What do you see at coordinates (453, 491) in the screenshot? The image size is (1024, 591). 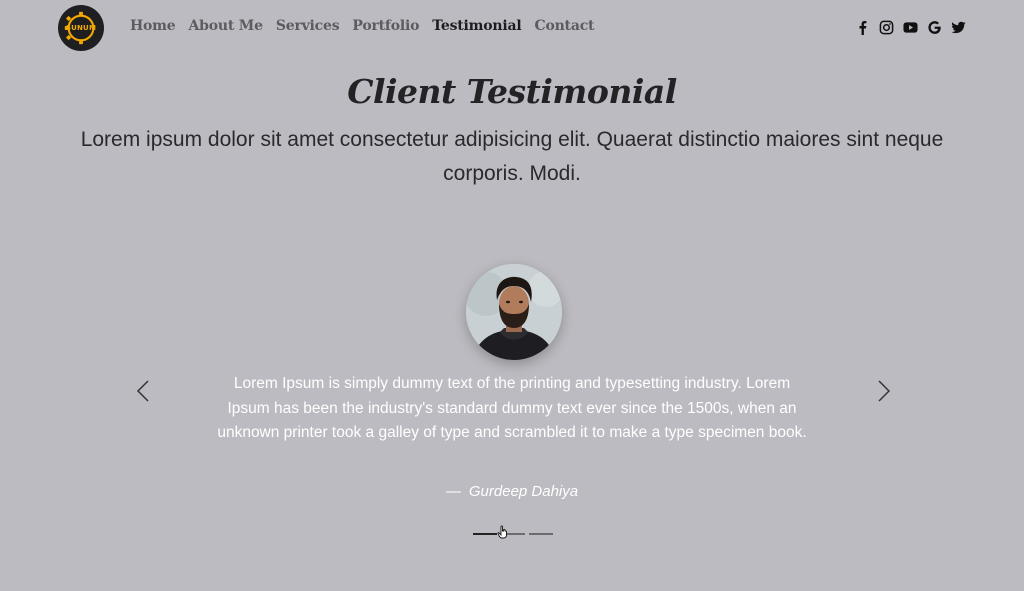 I see `author-dash: —` at bounding box center [453, 491].